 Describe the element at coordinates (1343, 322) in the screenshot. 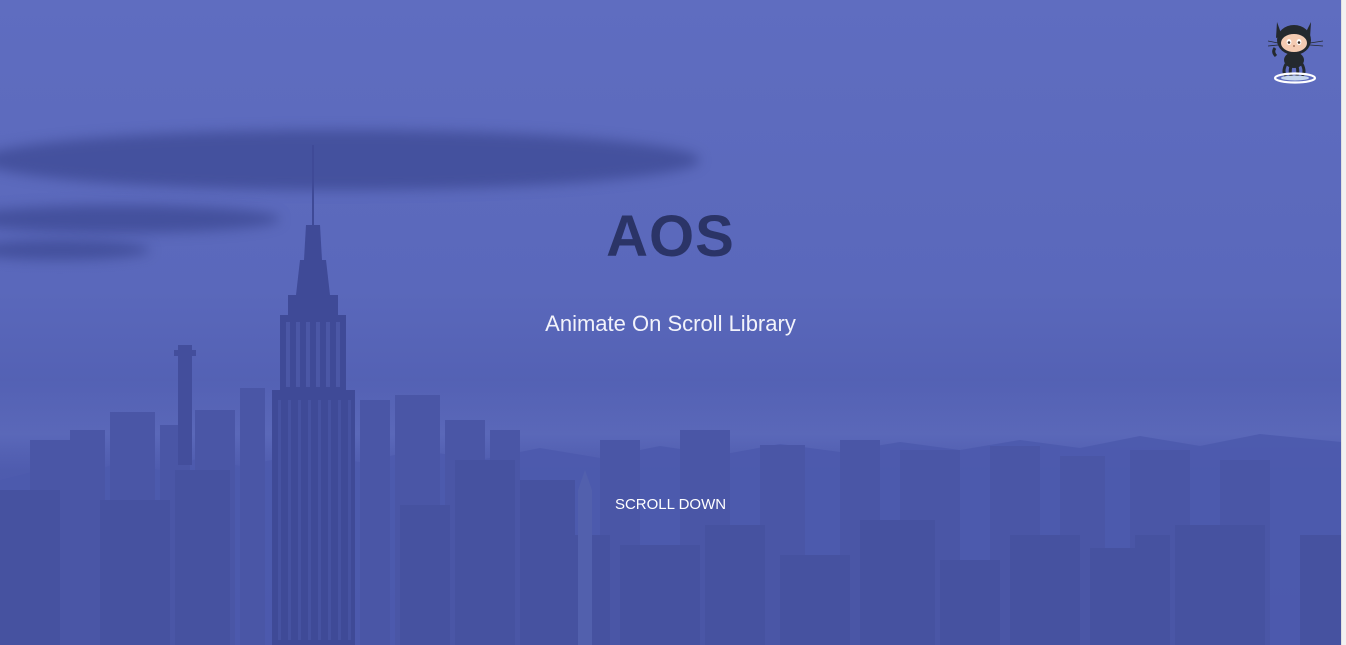

I see `scrollbar-track` at that location.